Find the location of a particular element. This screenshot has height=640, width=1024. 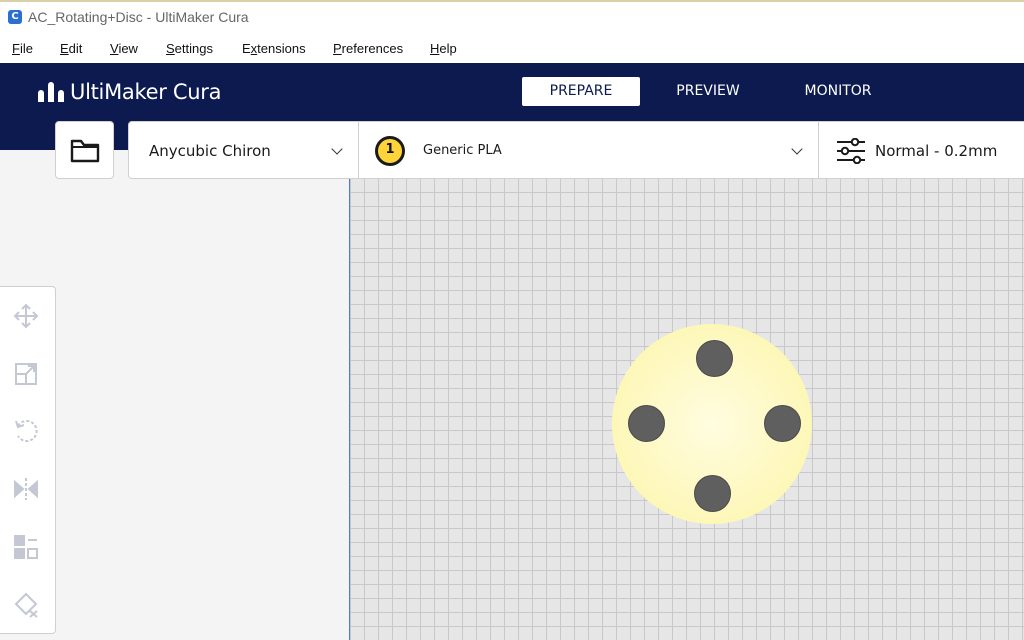

menu-preferences-rest: references is located at coordinates (372, 48).